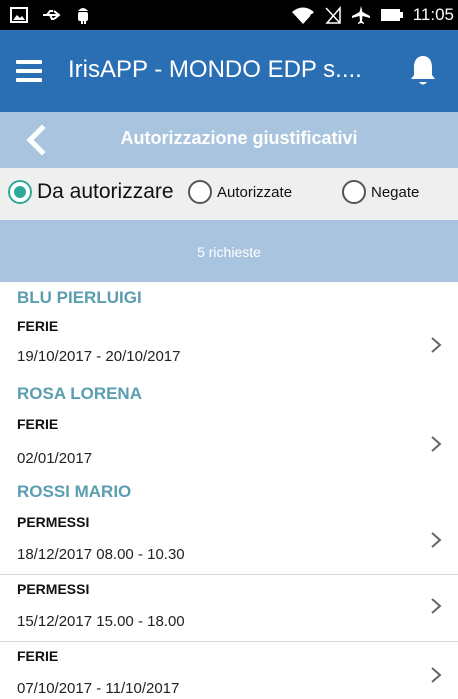  Describe the element at coordinates (333, 15) in the screenshot. I see `no-sim-icon` at that location.